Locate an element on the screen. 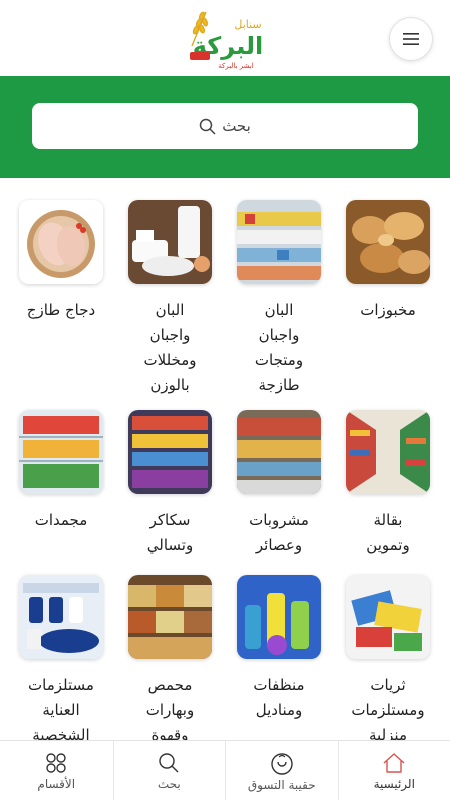 This screenshot has height=800, width=450. category-label: مشروبات وعصائر is located at coordinates (279, 532).